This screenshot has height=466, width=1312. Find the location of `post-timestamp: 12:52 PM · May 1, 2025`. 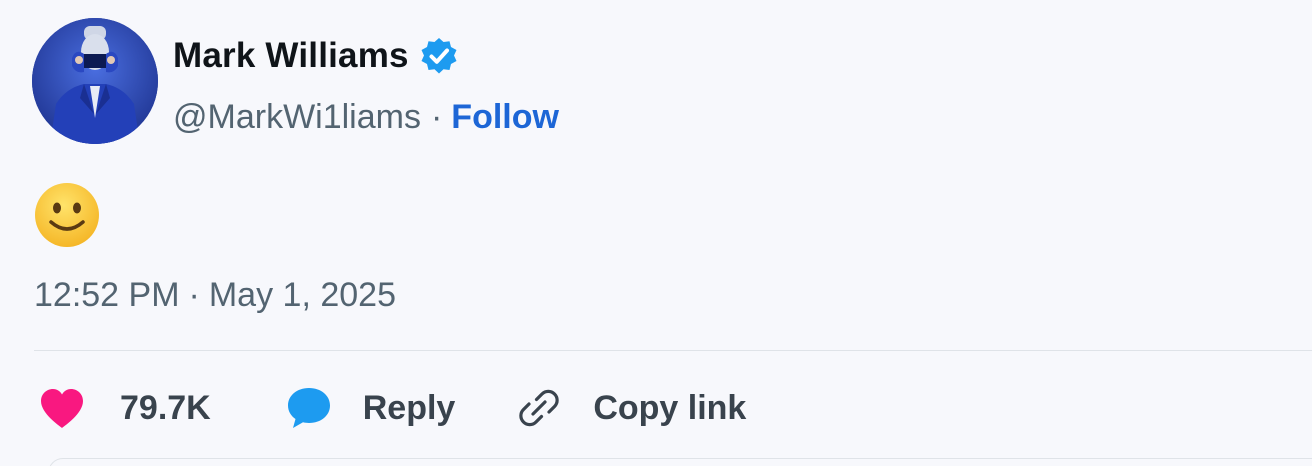

post-timestamp: 12:52 PM · May 1, 2025 is located at coordinates (215, 295).